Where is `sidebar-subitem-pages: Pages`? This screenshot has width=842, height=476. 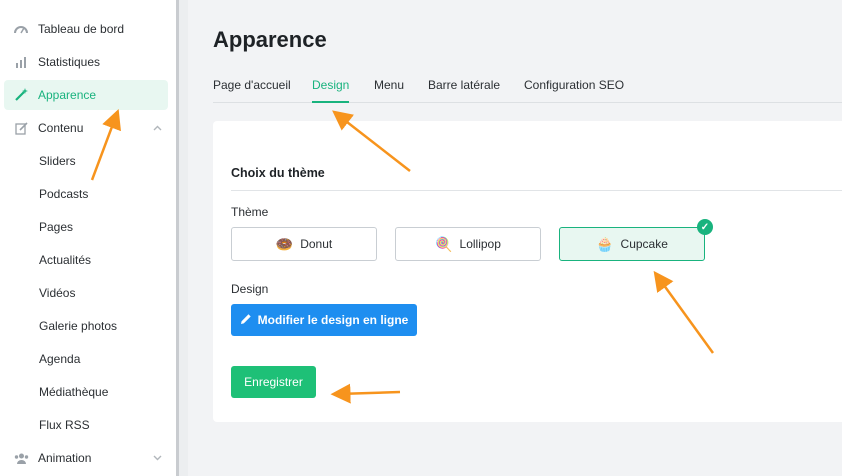 sidebar-subitem-pages: Pages is located at coordinates (56, 227).